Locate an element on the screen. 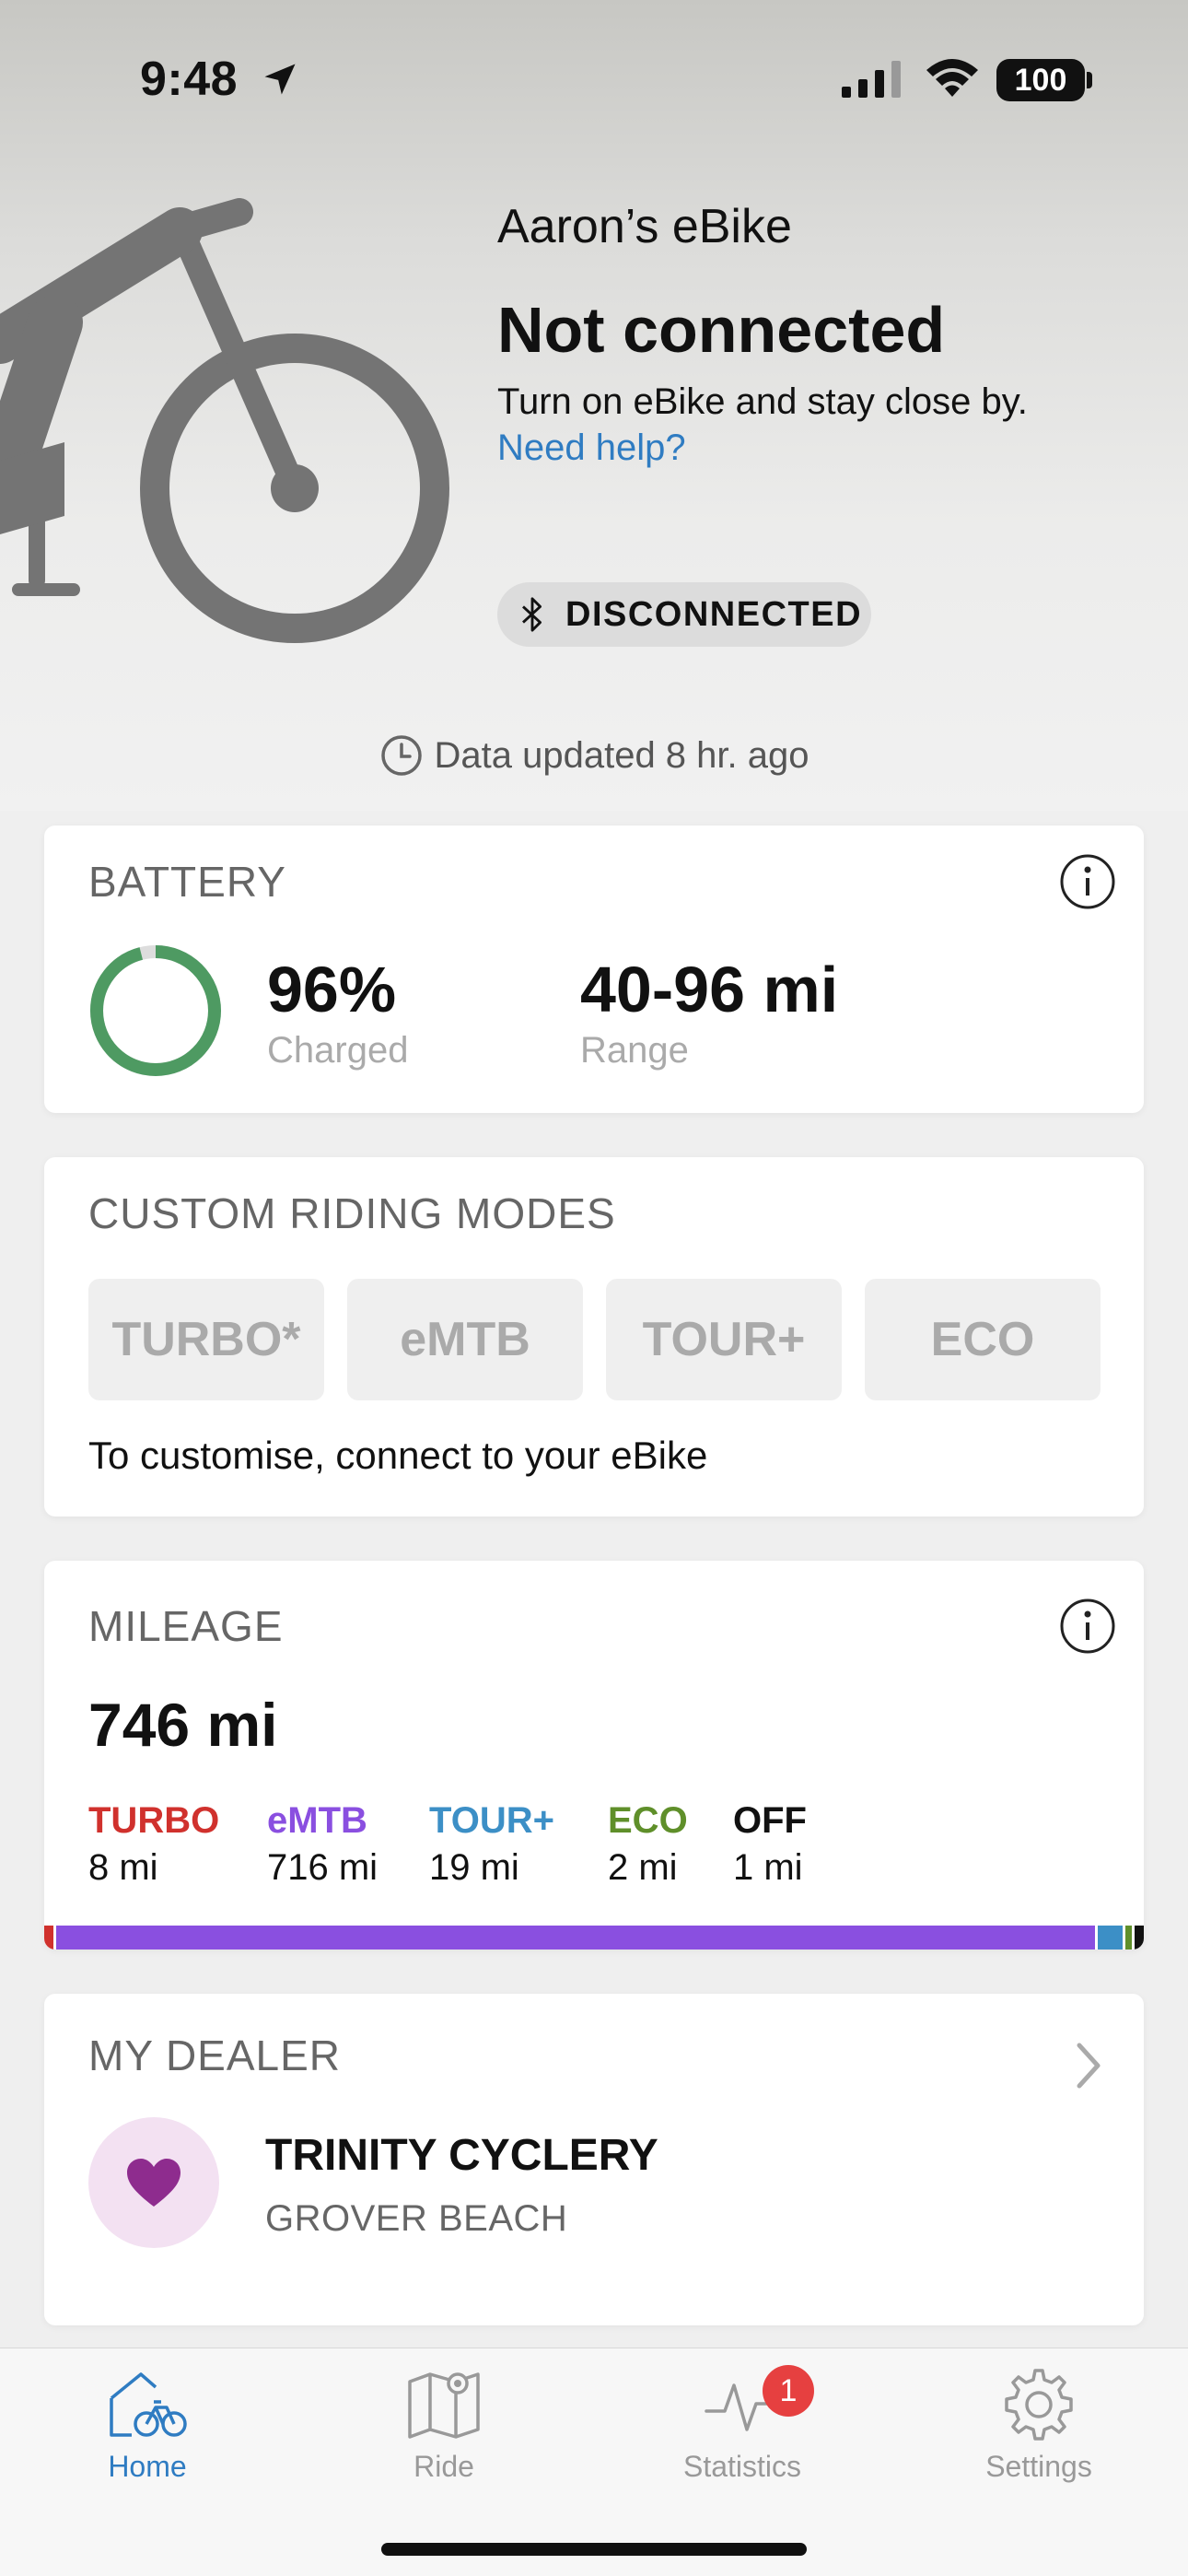 This screenshot has width=1188, height=2576. wifi-icon is located at coordinates (952, 78).